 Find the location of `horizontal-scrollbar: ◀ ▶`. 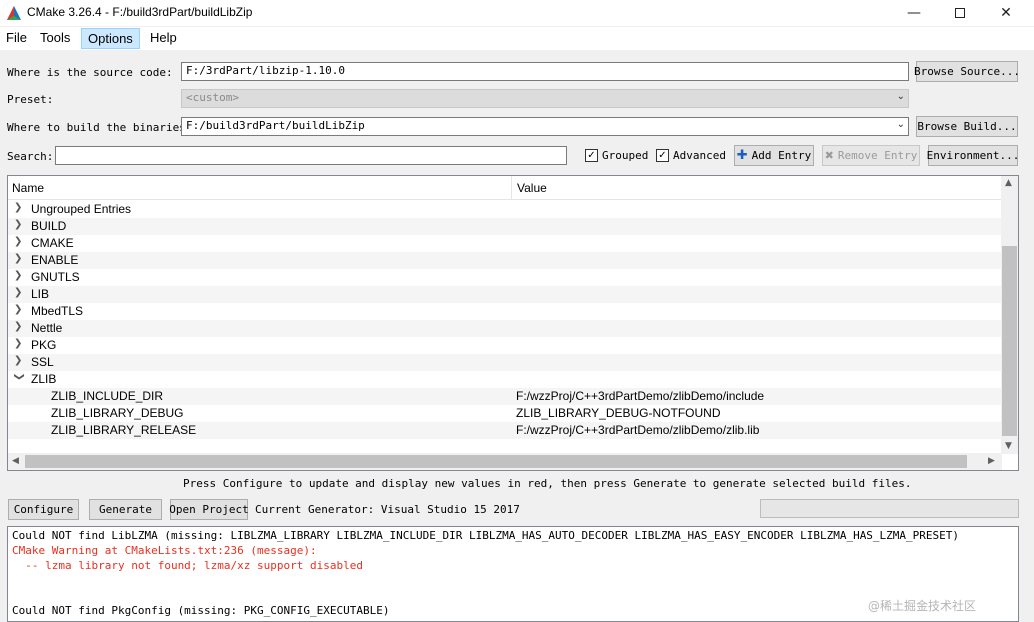

horizontal-scrollbar: ◀ ▶ is located at coordinates (505, 461).